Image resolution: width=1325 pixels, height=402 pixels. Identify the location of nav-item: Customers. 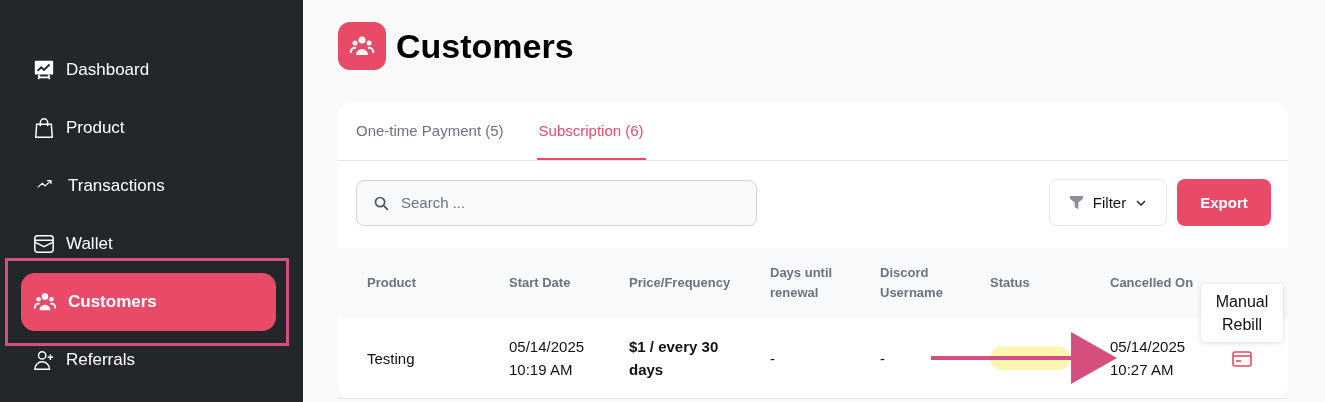
(148, 302).